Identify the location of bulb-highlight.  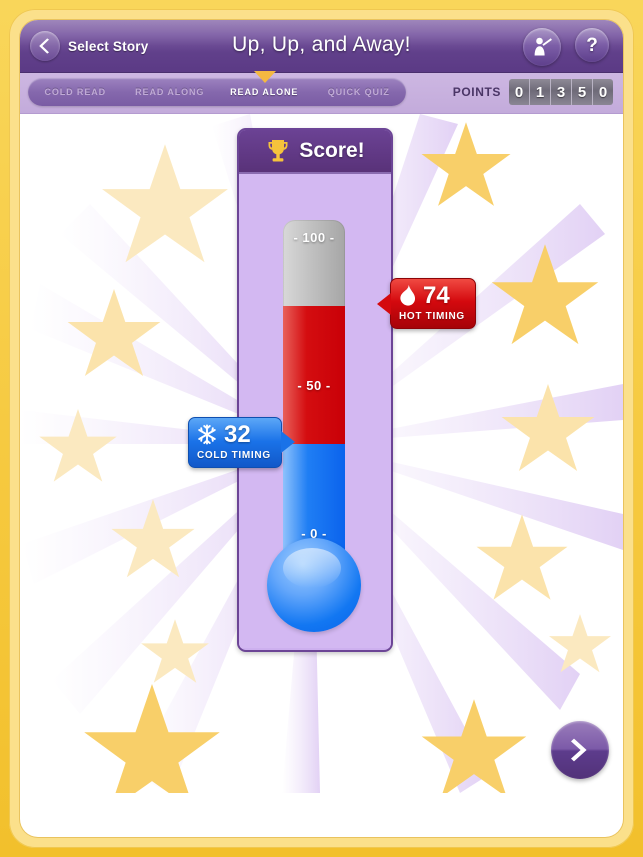
(312, 568).